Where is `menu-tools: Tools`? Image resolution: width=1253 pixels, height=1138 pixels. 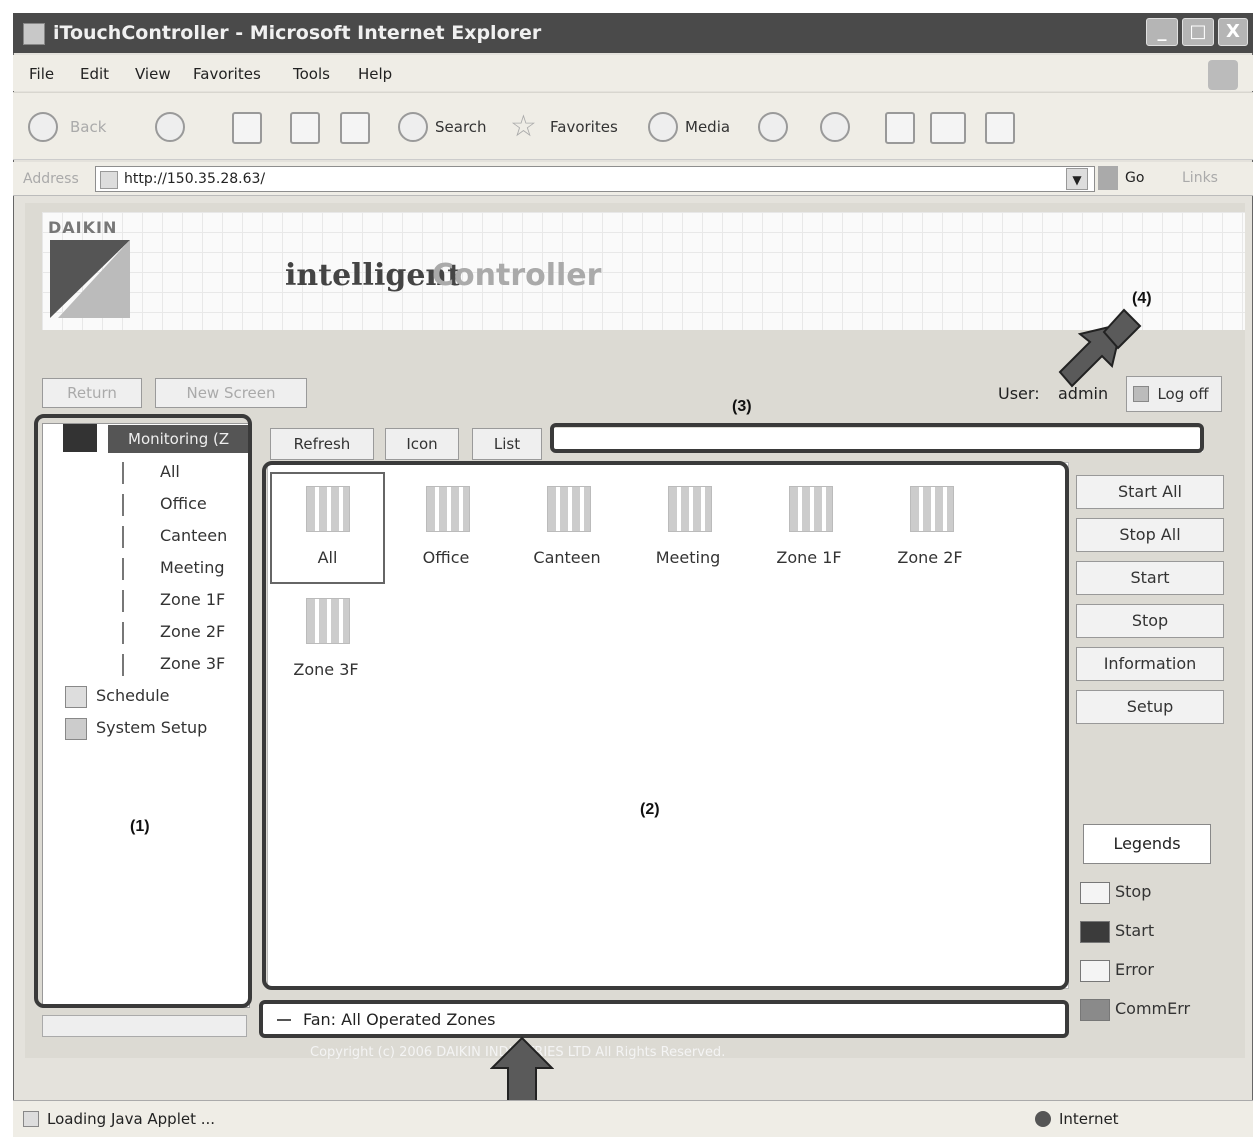
menu-tools: Tools is located at coordinates (311, 74).